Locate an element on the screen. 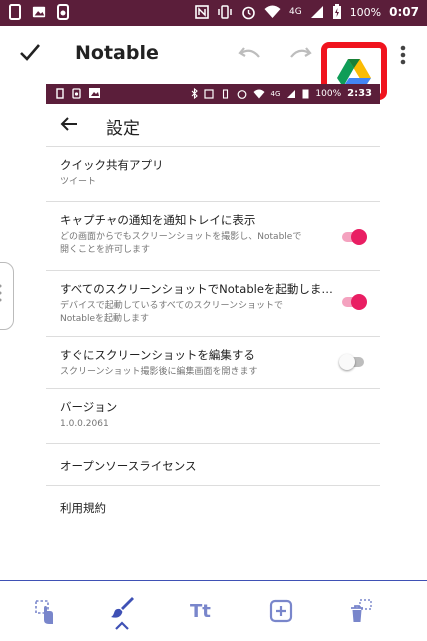  delete-icon is located at coordinates (361, 611).